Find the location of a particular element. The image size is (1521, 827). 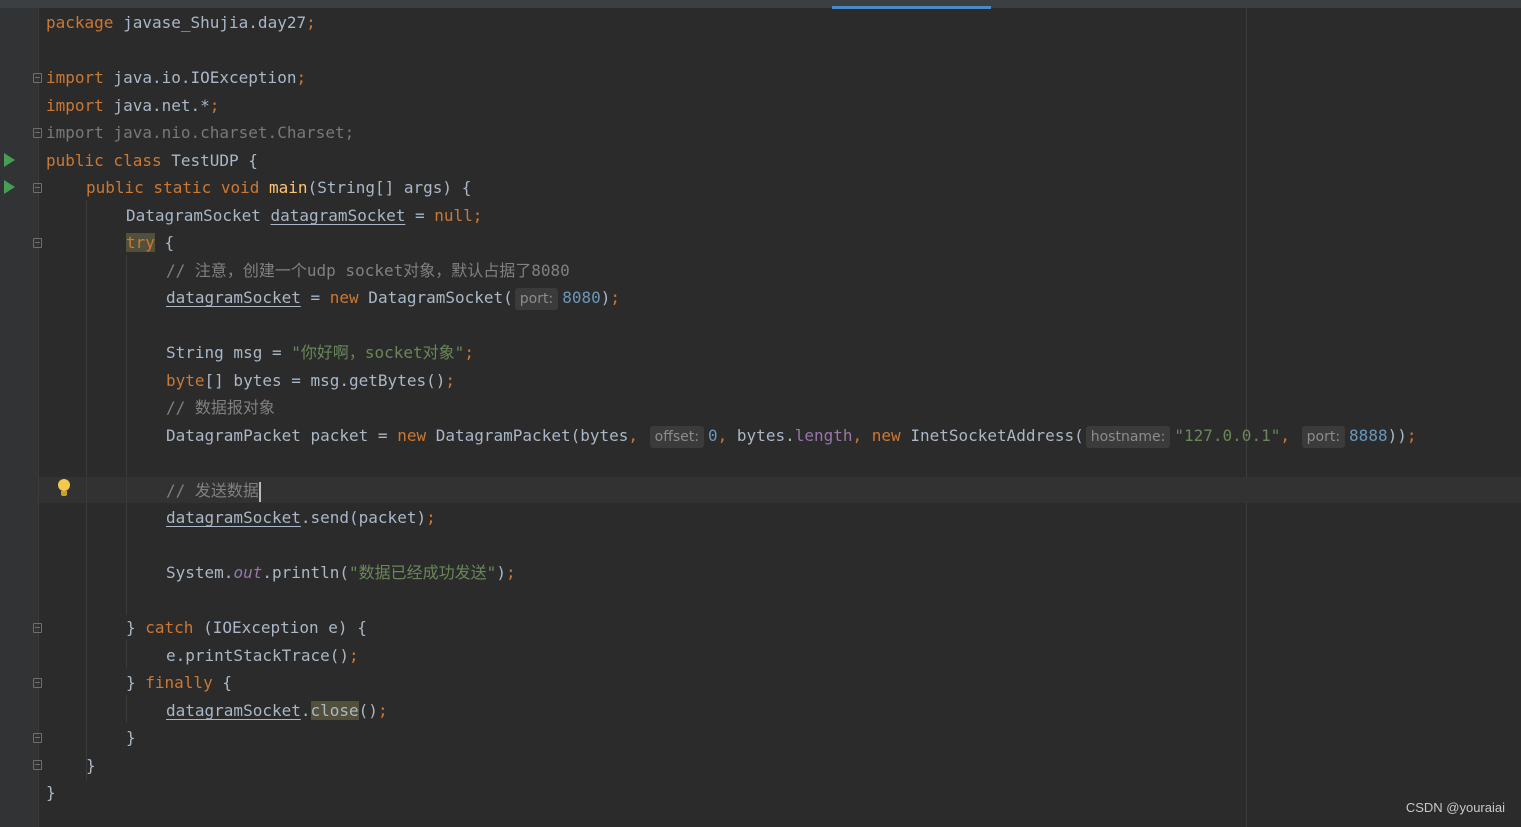

code-line-main-decl: public static void main(String[] args) { is located at coordinates (278, 188).